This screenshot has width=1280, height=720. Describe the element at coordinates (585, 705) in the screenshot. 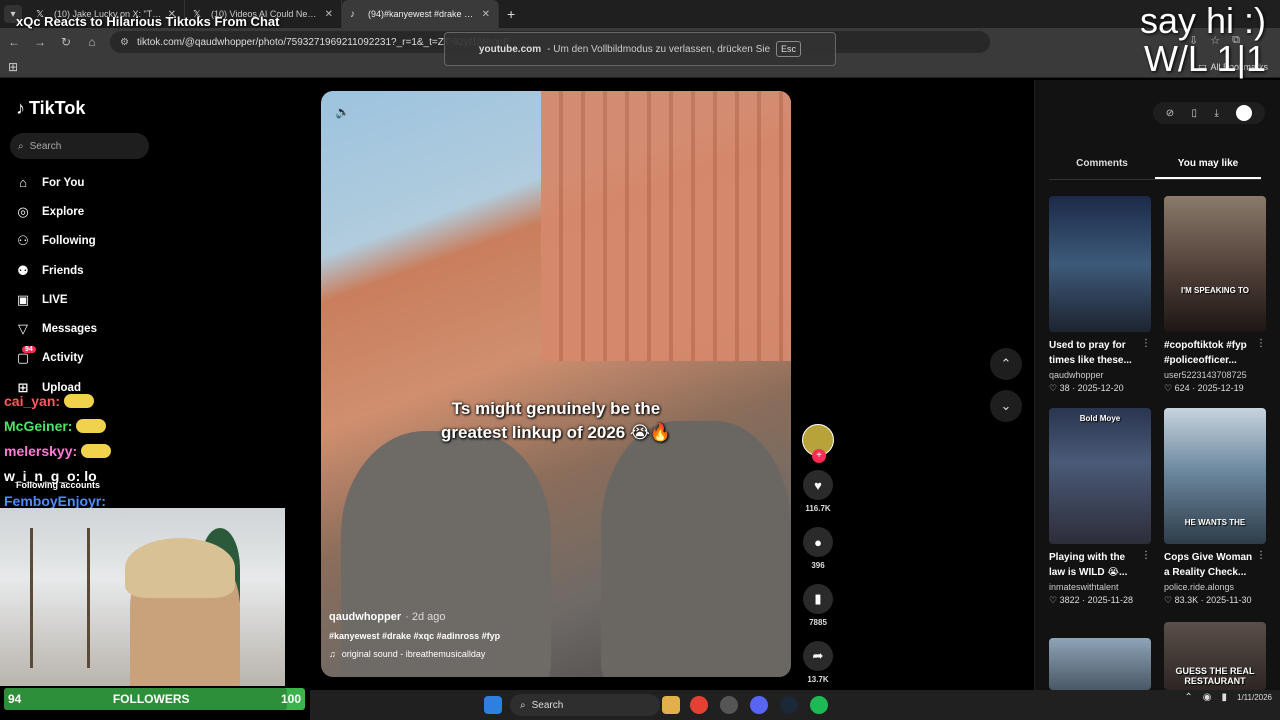

I see `taskbar-search: ⌕ Search` at that location.